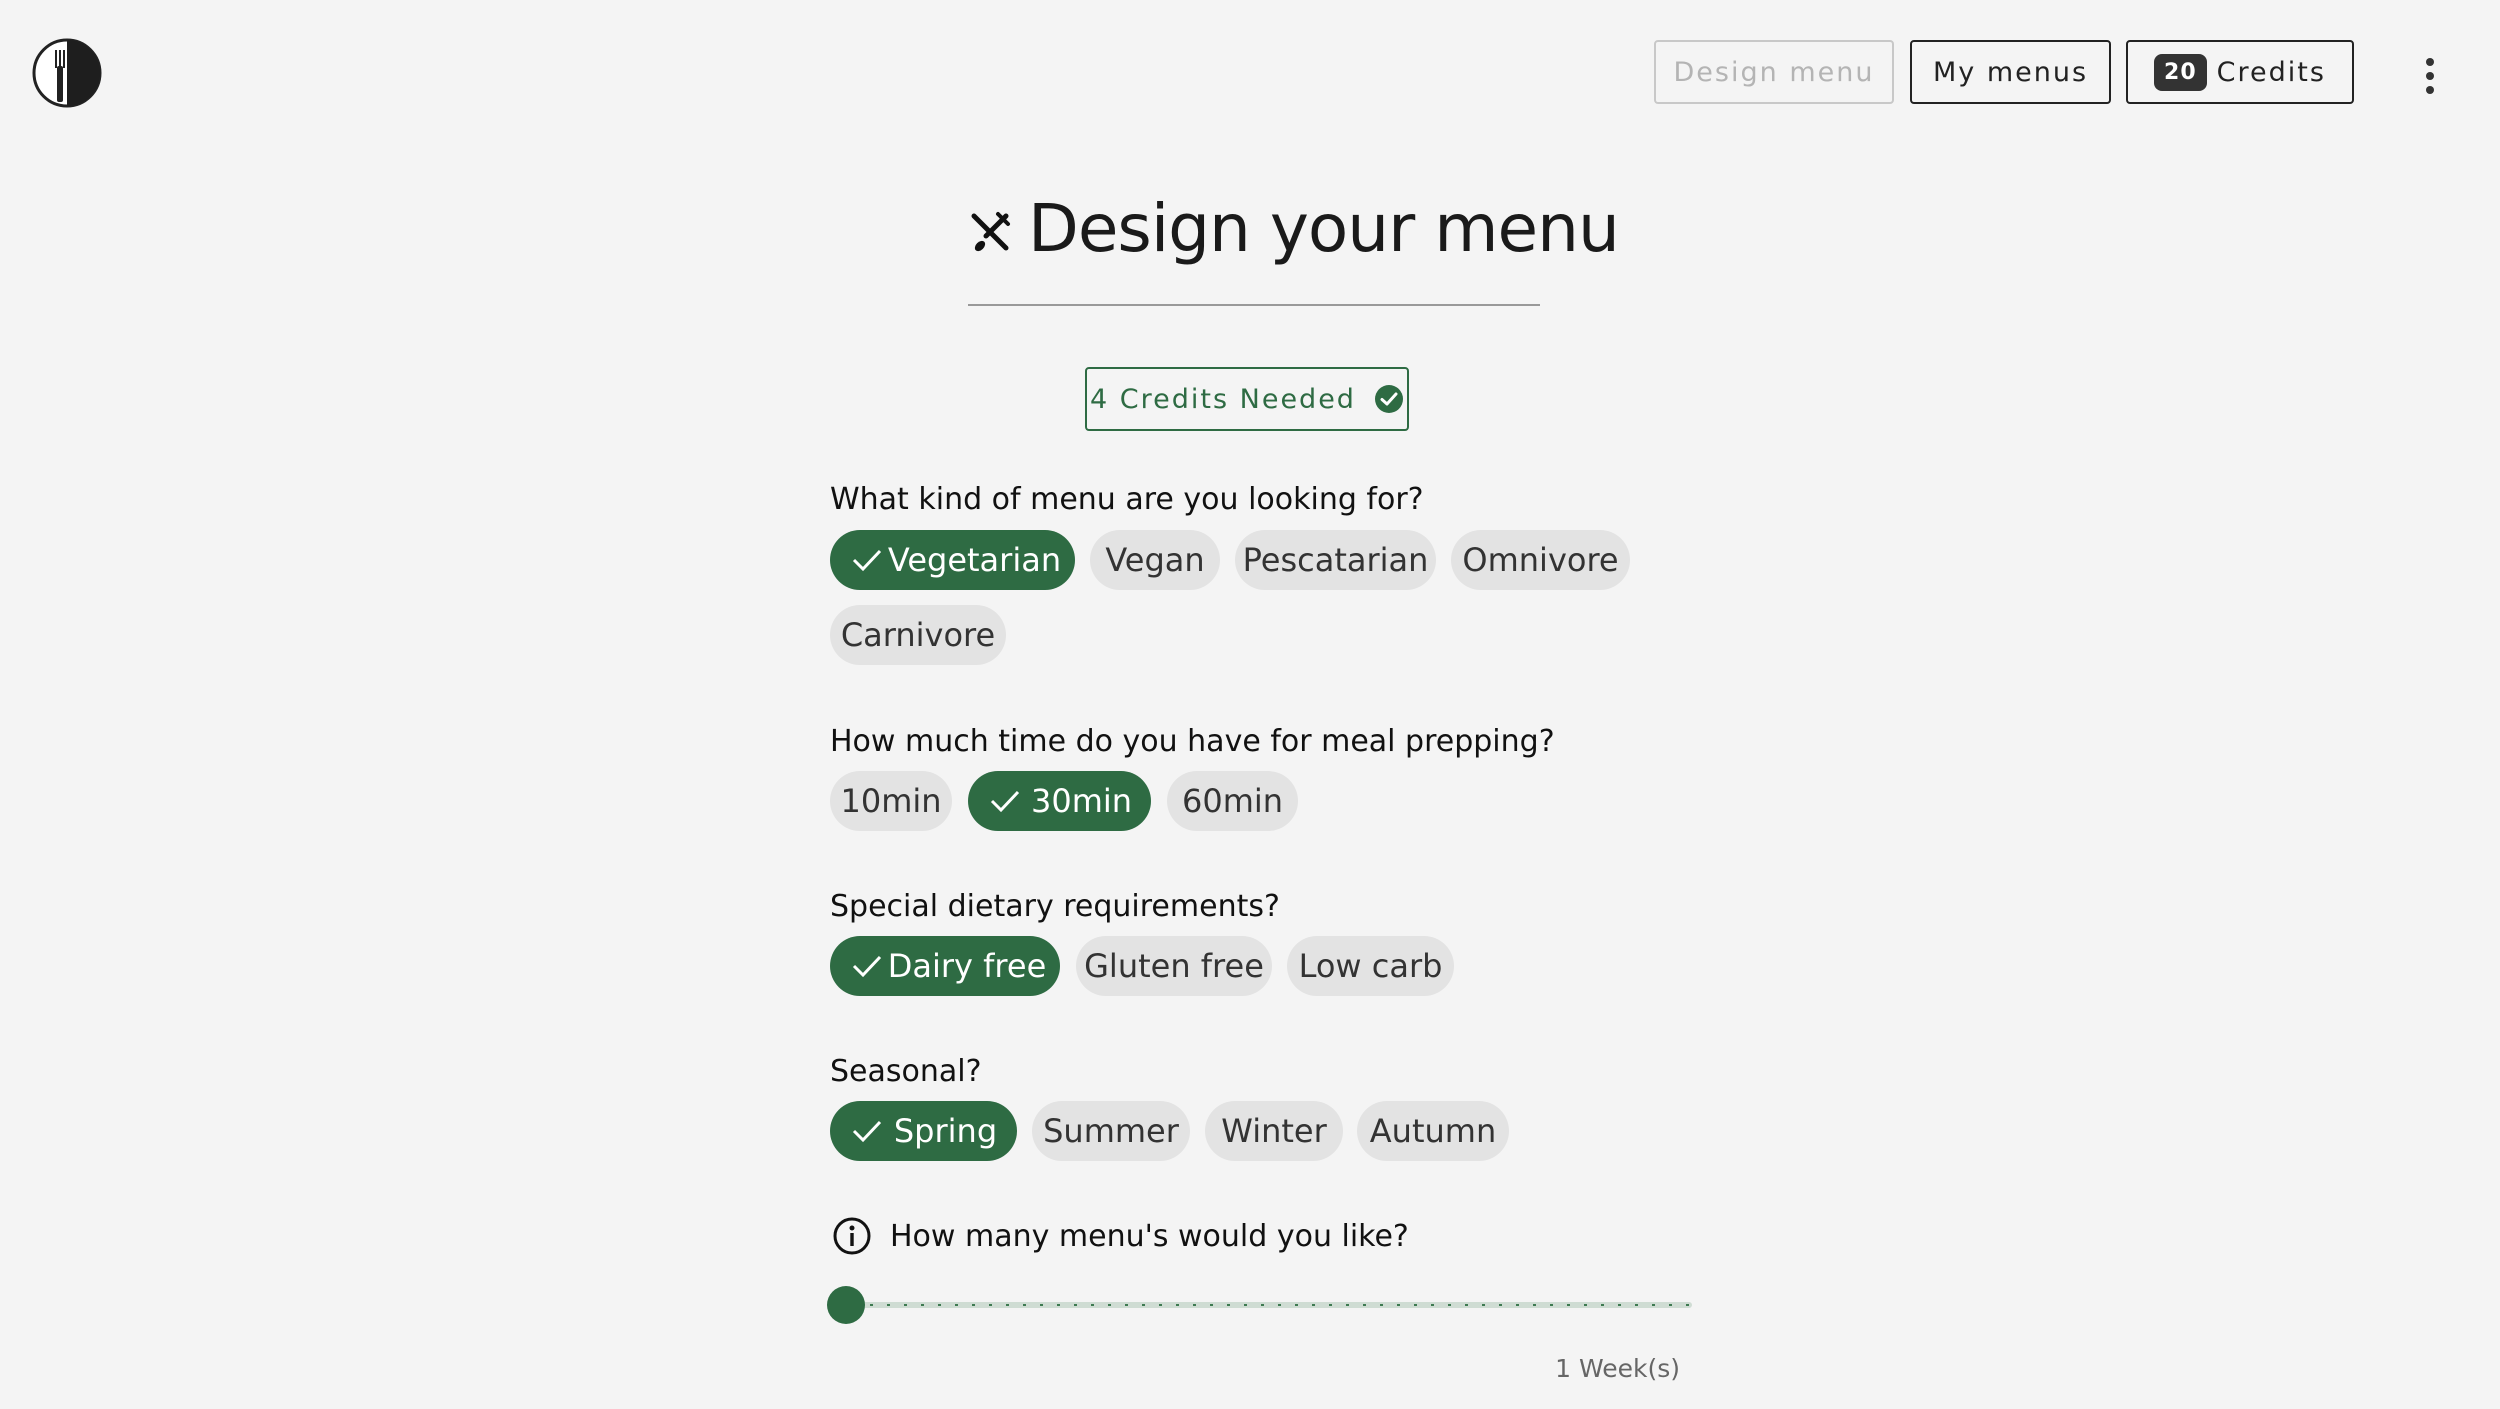 This screenshot has height=1409, width=2500. What do you see at coordinates (906, 1071) in the screenshot?
I see `seasonal-question: Seasonal?` at bounding box center [906, 1071].